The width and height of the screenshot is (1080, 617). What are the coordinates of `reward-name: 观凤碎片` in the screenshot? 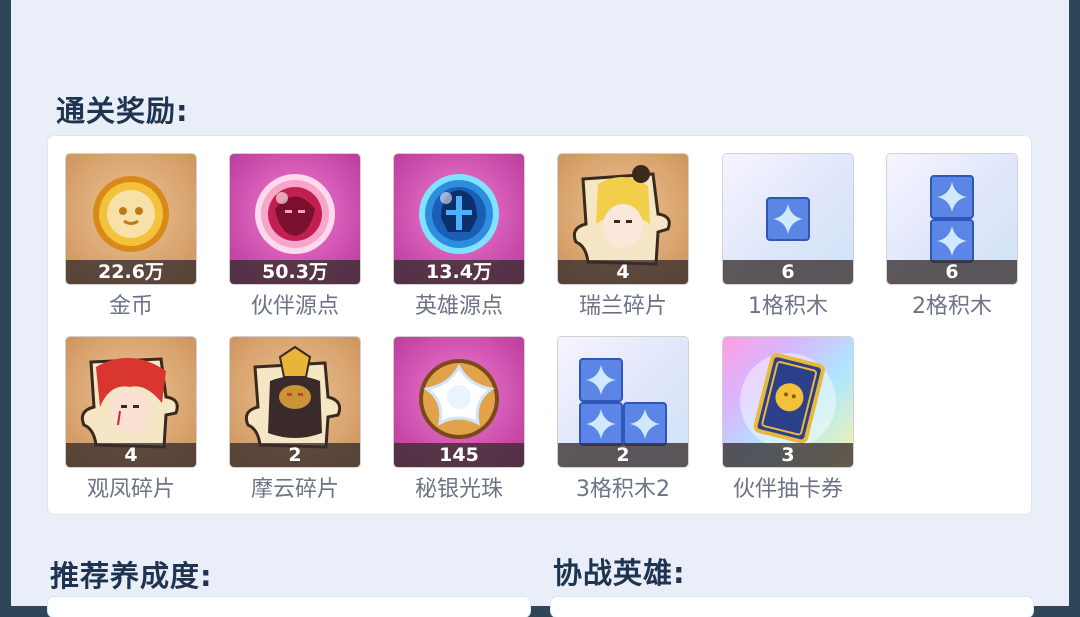 It's located at (130, 489).